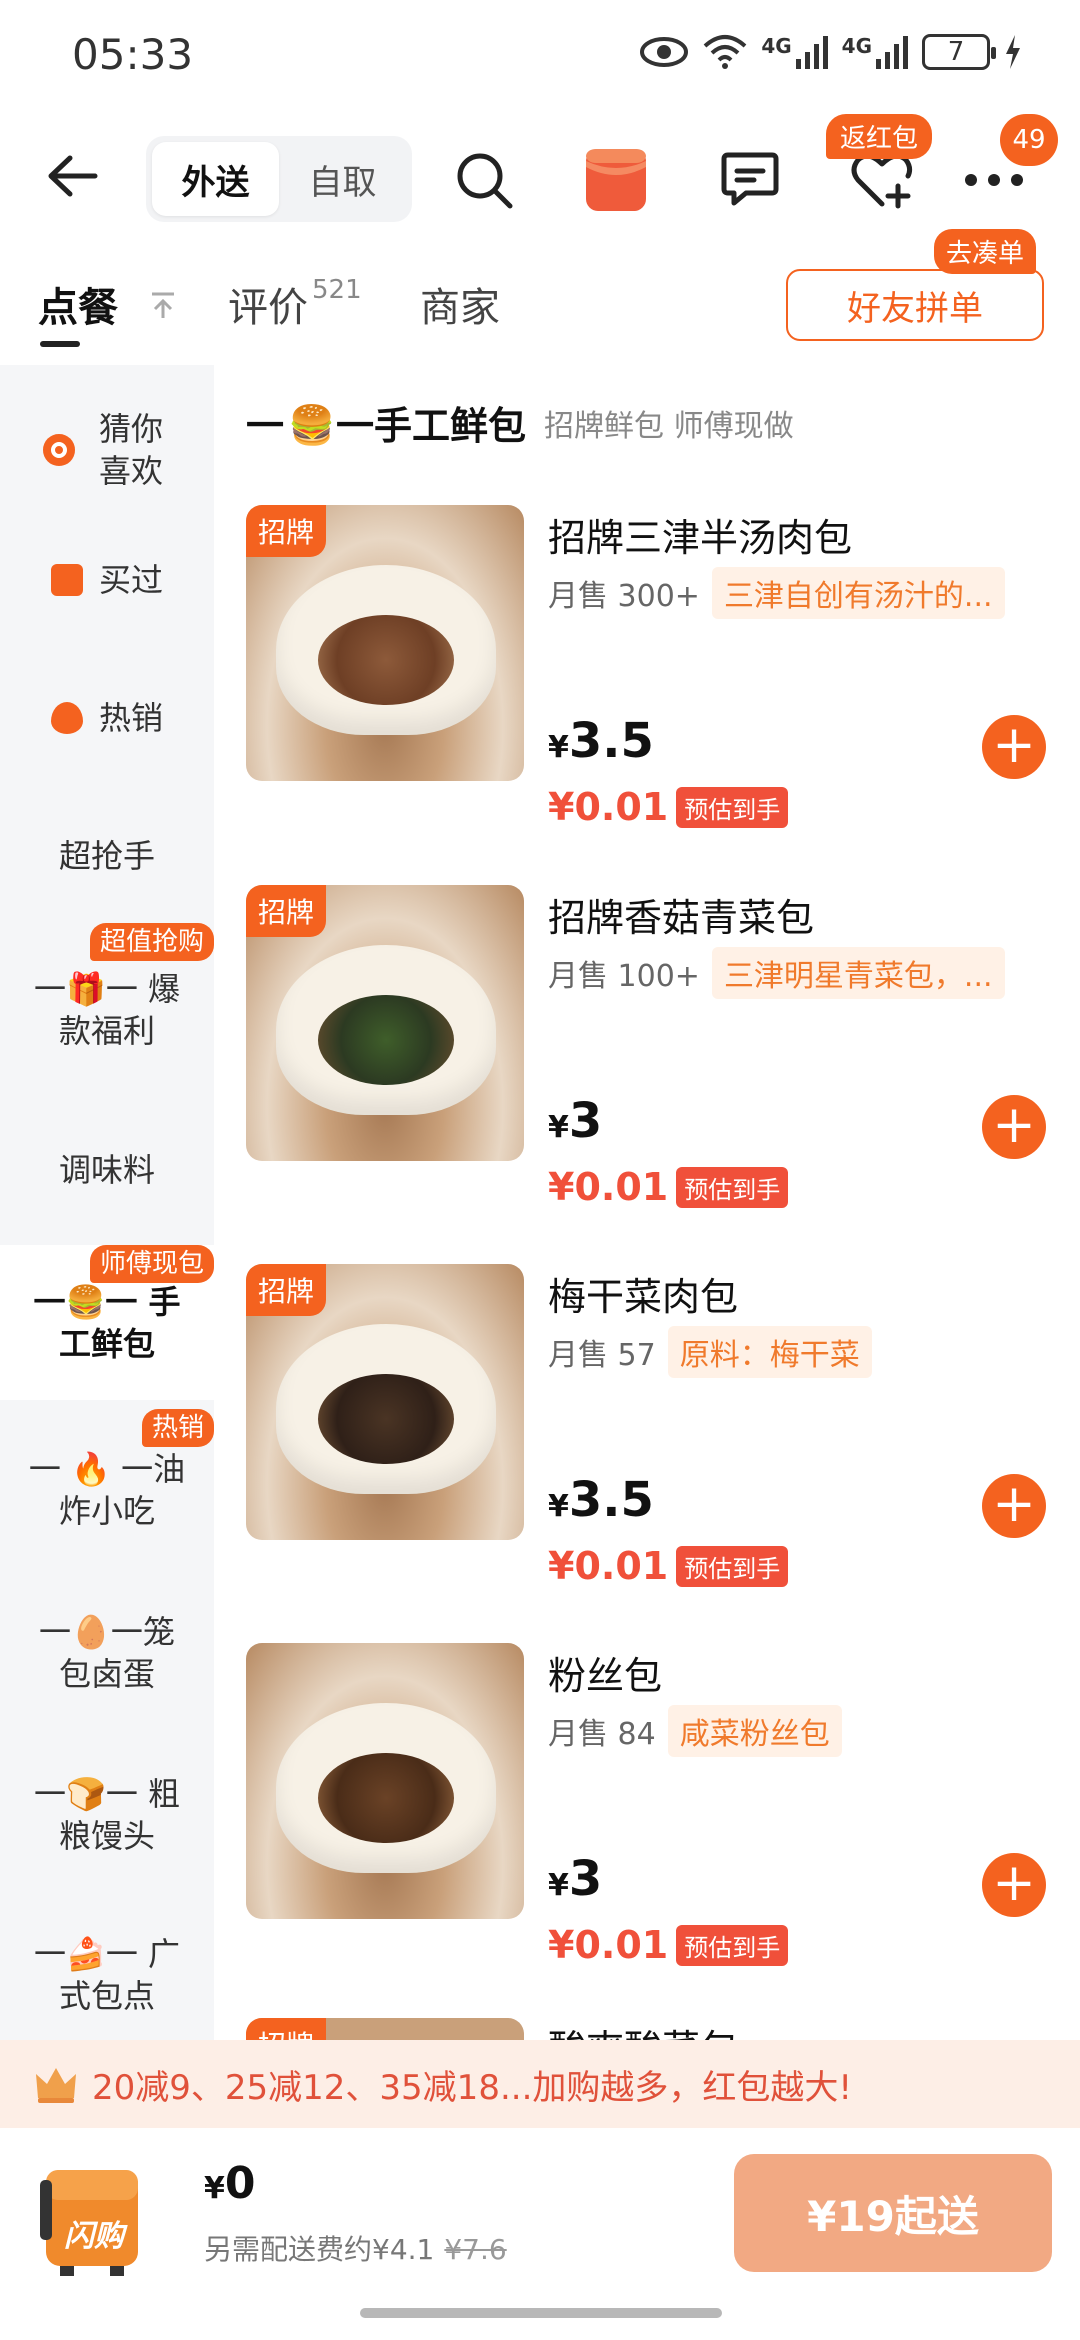 The image size is (1080, 2340). I want to click on wifi-icon, so click(725, 52).